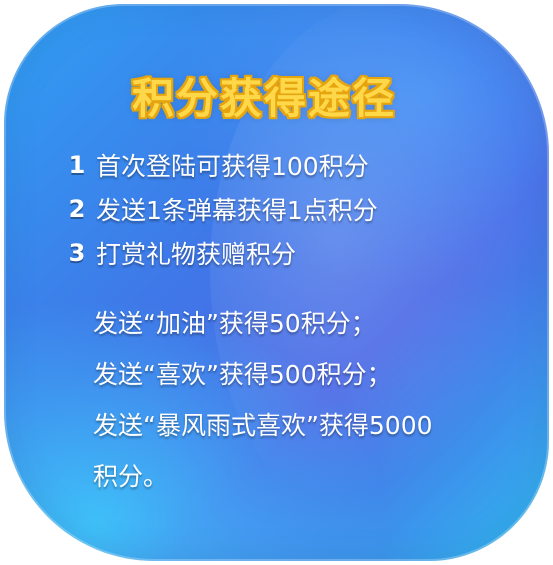 The image size is (553, 565). What do you see at coordinates (263, 425) in the screenshot?
I see `detail-line: 发送“暴风雨式喜欢”获得5000` at bounding box center [263, 425].